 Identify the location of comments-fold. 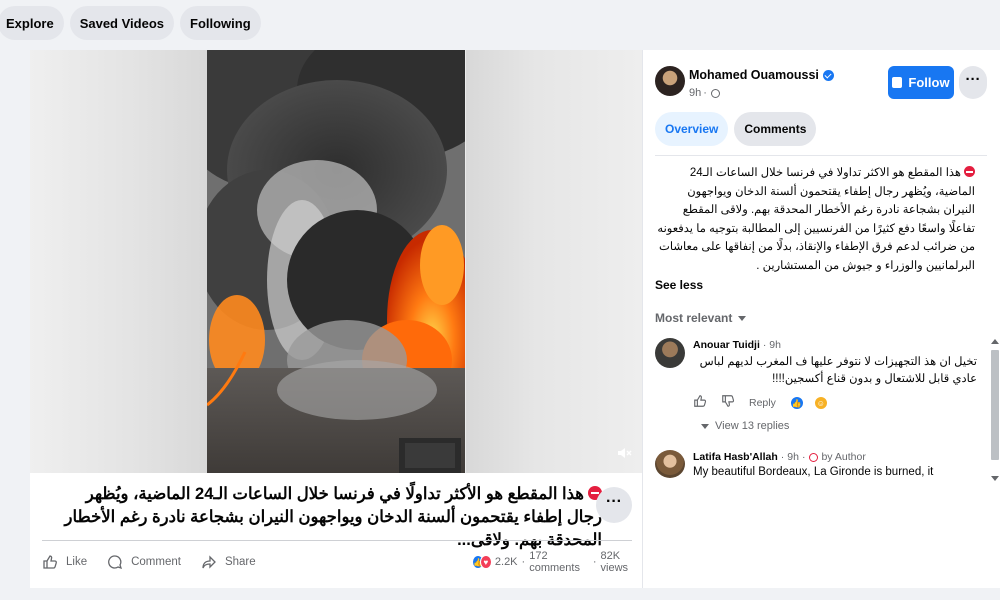
(816, 534).